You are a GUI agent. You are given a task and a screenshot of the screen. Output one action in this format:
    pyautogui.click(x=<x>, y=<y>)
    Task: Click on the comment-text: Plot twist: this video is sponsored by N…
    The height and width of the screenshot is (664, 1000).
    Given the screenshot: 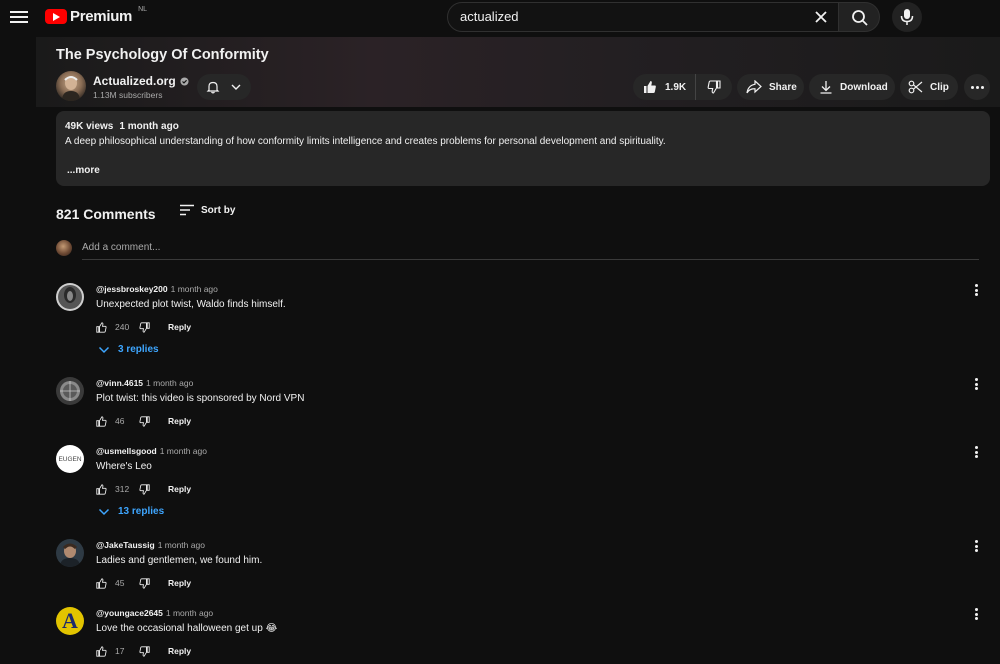 What is the action you would take?
    pyautogui.click(x=200, y=398)
    